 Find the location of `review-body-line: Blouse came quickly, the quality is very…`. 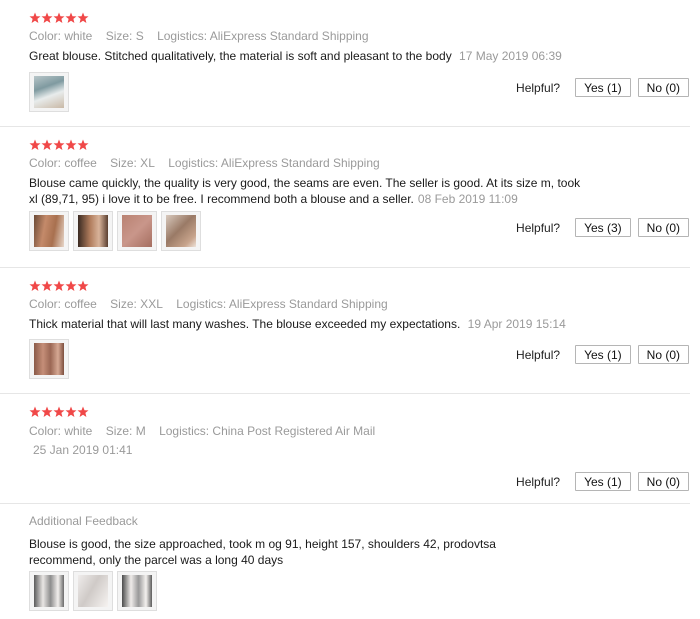

review-body-line: Blouse came quickly, the quality is very… is located at coordinates (305, 183).